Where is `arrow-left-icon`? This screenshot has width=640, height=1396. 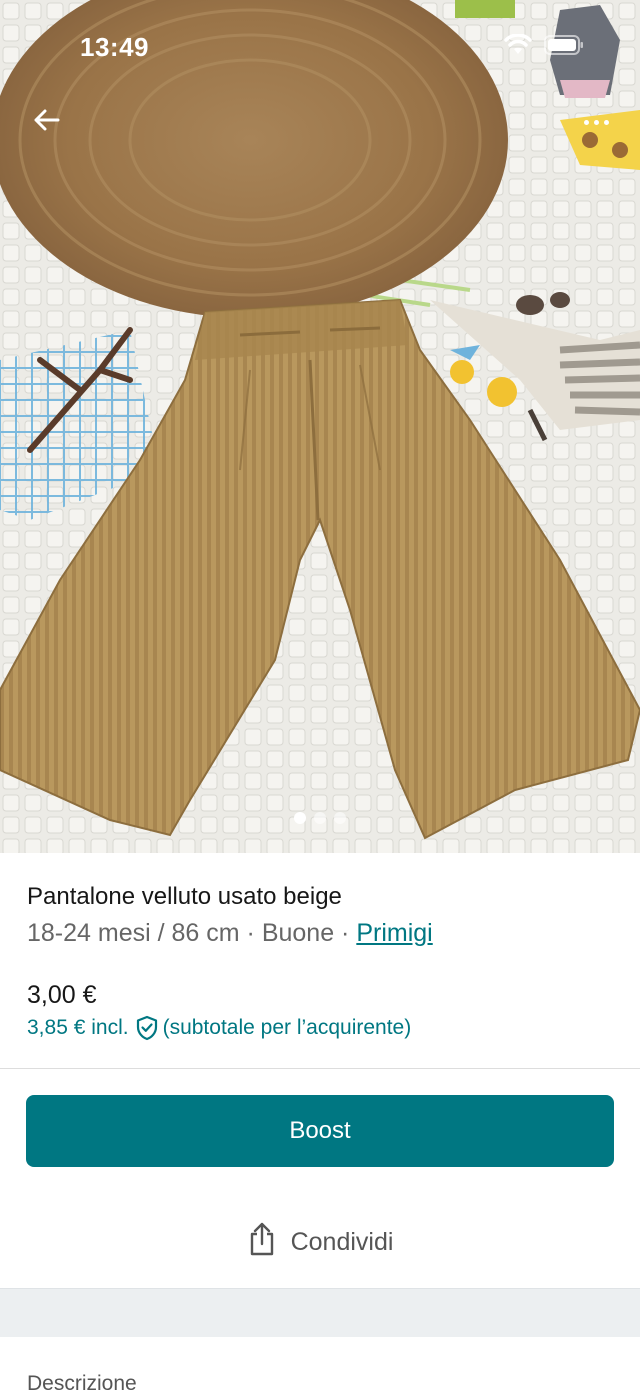
arrow-left-icon is located at coordinates (46, 122).